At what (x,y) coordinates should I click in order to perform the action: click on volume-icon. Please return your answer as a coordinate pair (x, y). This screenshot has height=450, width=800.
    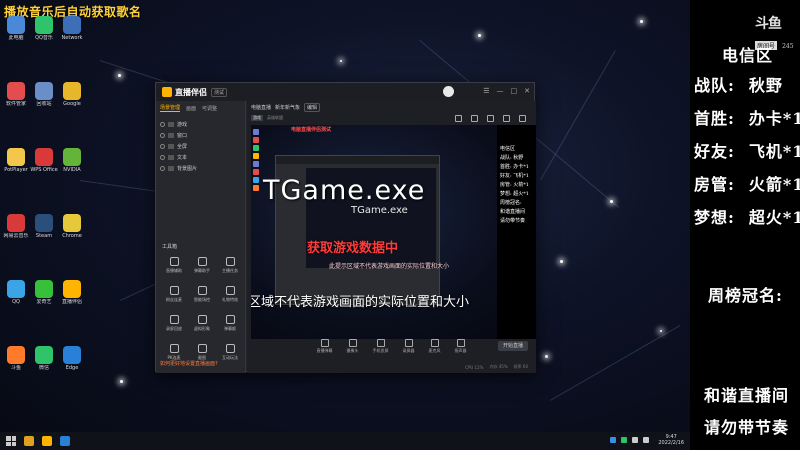
    Looking at the image, I should click on (646, 440).